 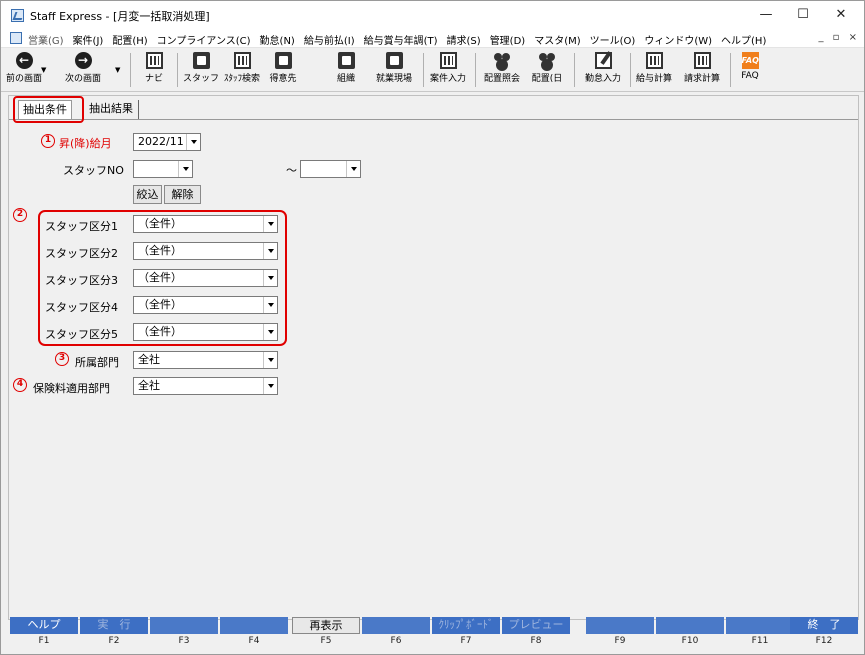 What do you see at coordinates (201, 60) in the screenshot?
I see `staff-icon` at bounding box center [201, 60].